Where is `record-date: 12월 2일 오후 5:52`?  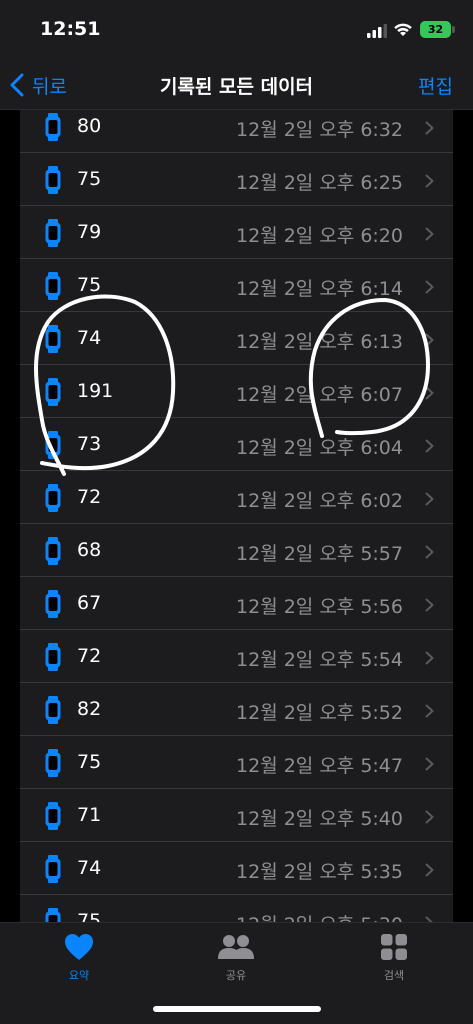
record-date: 12월 2일 오후 5:52 is located at coordinates (319, 713).